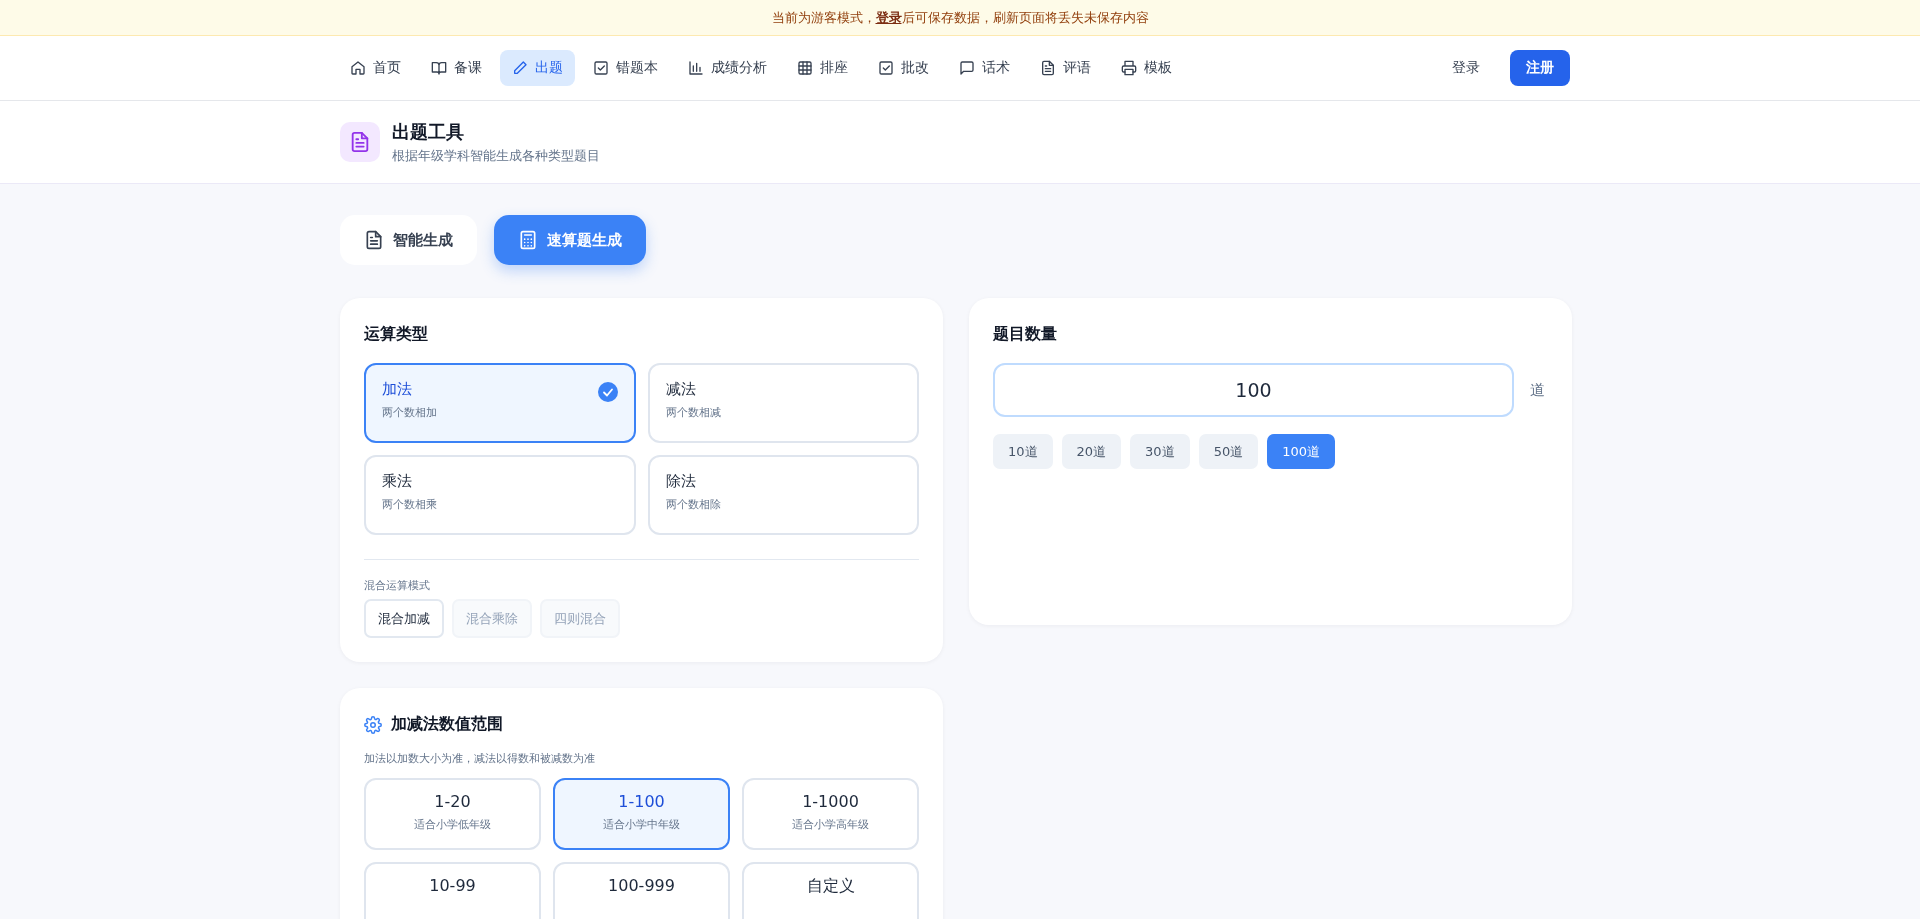  I want to click on nav-tab: 错题本, so click(625, 68).